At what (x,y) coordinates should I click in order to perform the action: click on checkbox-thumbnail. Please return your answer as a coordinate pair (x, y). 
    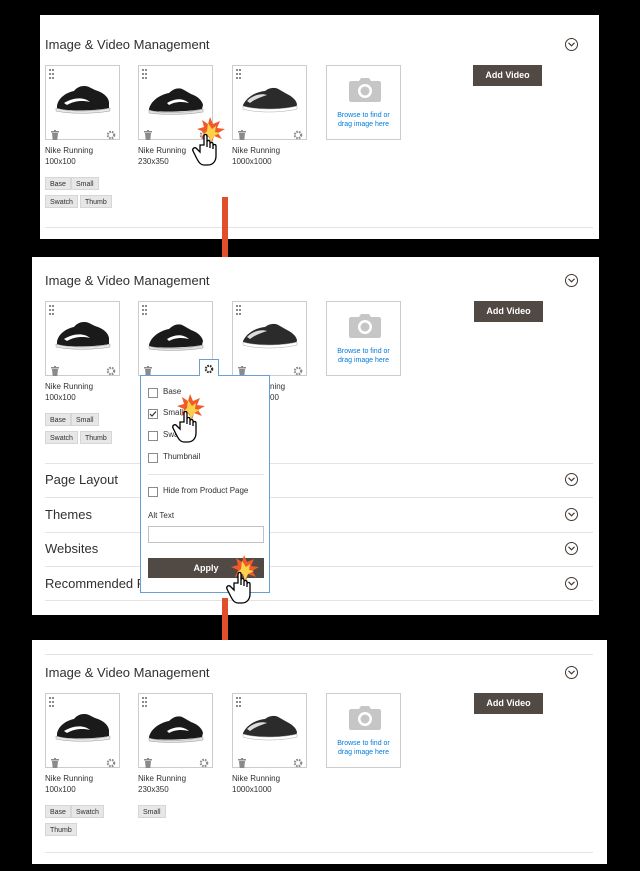
    Looking at the image, I should click on (153, 458).